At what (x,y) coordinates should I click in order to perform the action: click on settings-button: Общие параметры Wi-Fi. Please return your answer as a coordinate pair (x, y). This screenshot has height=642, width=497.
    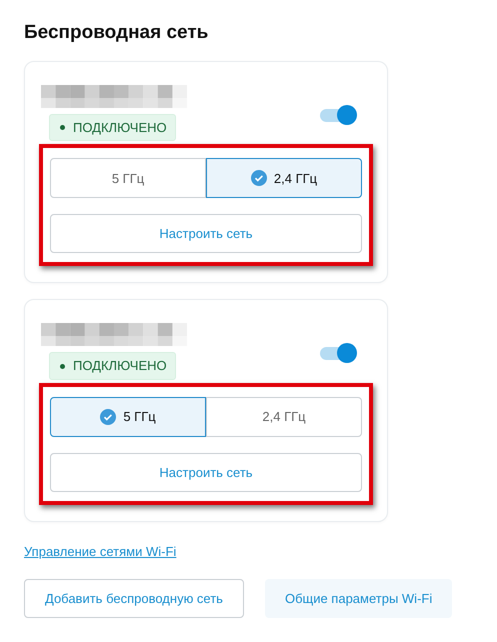
    Looking at the image, I should click on (358, 598).